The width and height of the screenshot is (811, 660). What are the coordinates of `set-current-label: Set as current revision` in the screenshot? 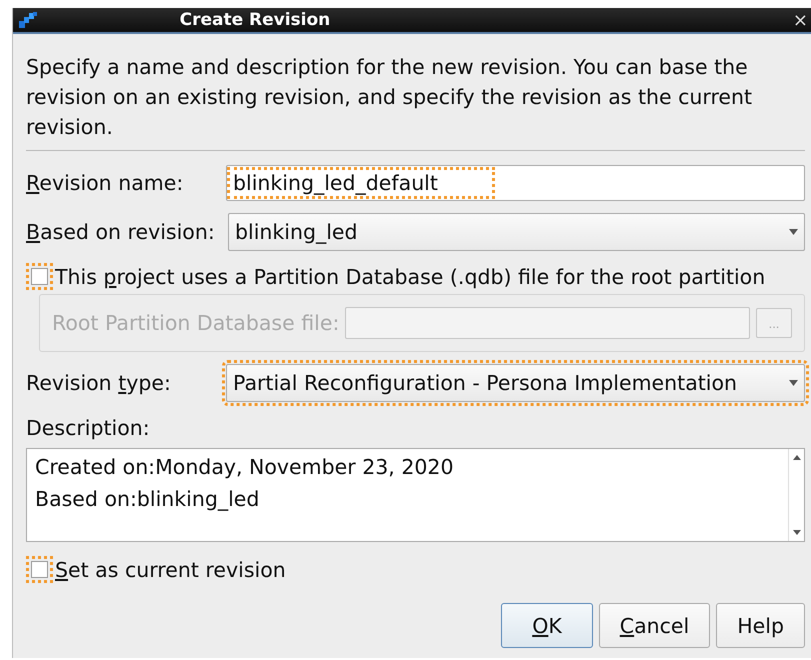 It's located at (170, 570).